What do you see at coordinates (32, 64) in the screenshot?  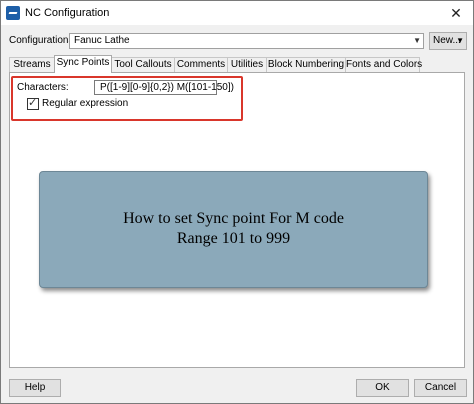 I see `tab-streams: Streams` at bounding box center [32, 64].